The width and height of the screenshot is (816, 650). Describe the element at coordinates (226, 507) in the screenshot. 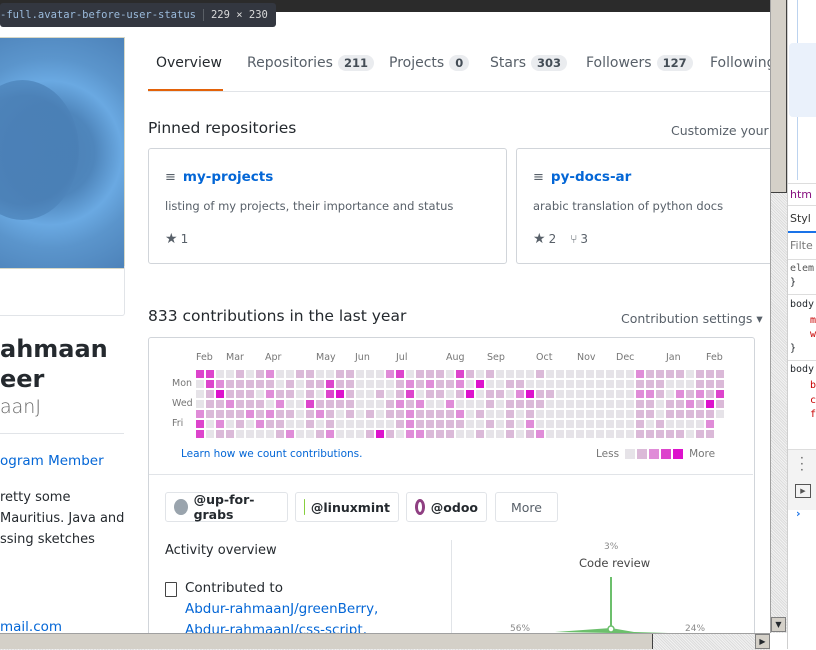

I see `org-filter-up-for-grabs: @up-for-grabs` at that location.